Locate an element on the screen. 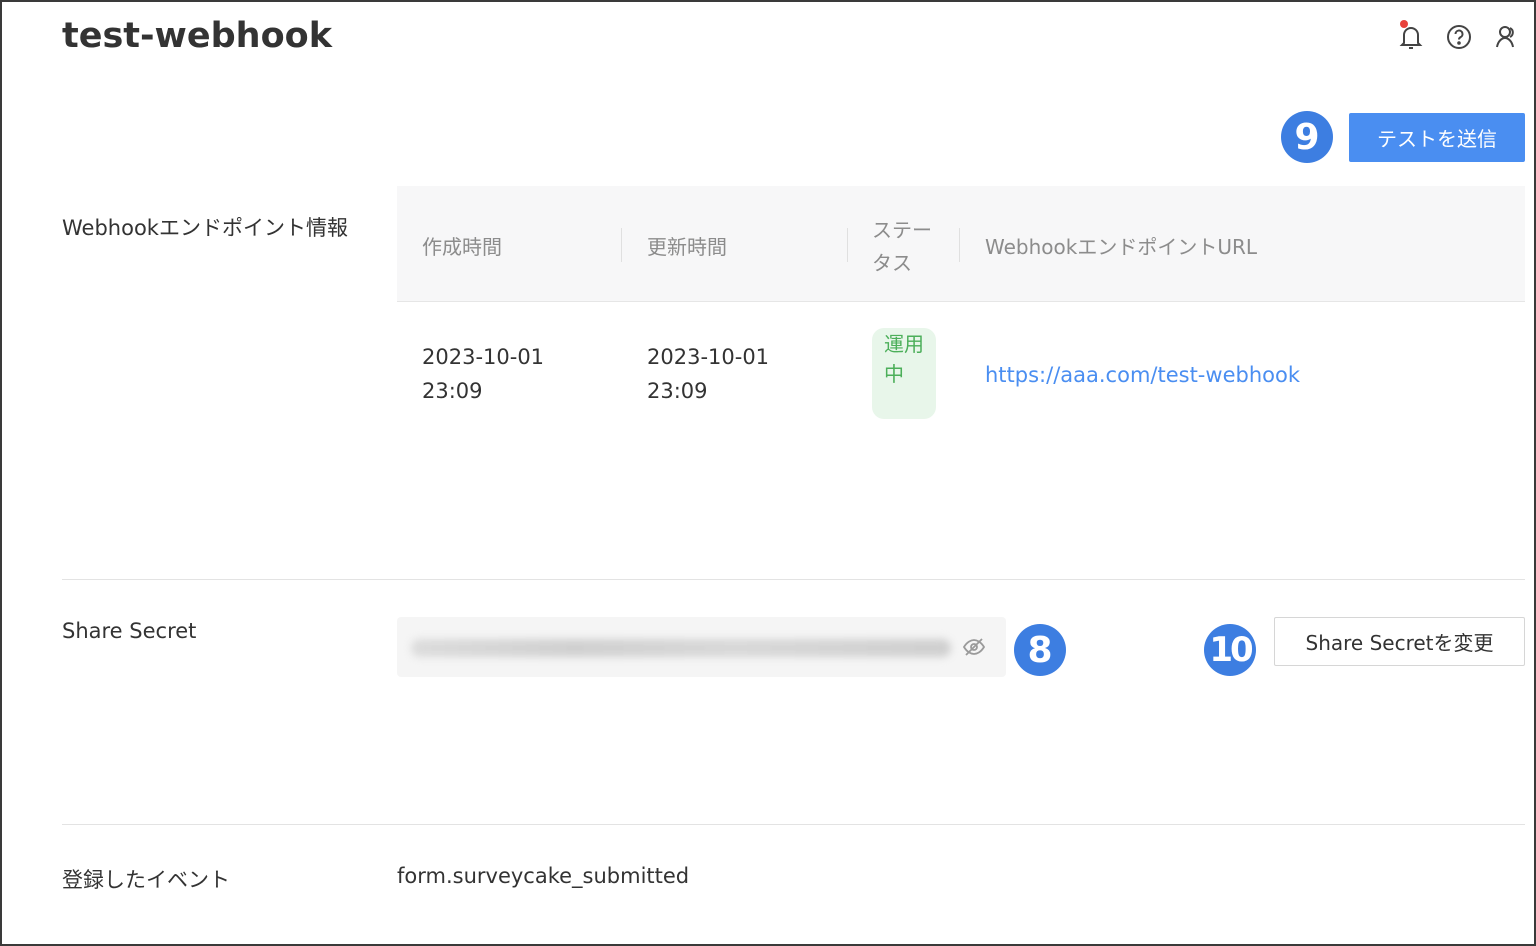 Image resolution: width=1536 pixels, height=946 pixels. cell-created: 2023-10-01 23:09 is located at coordinates (483, 374).